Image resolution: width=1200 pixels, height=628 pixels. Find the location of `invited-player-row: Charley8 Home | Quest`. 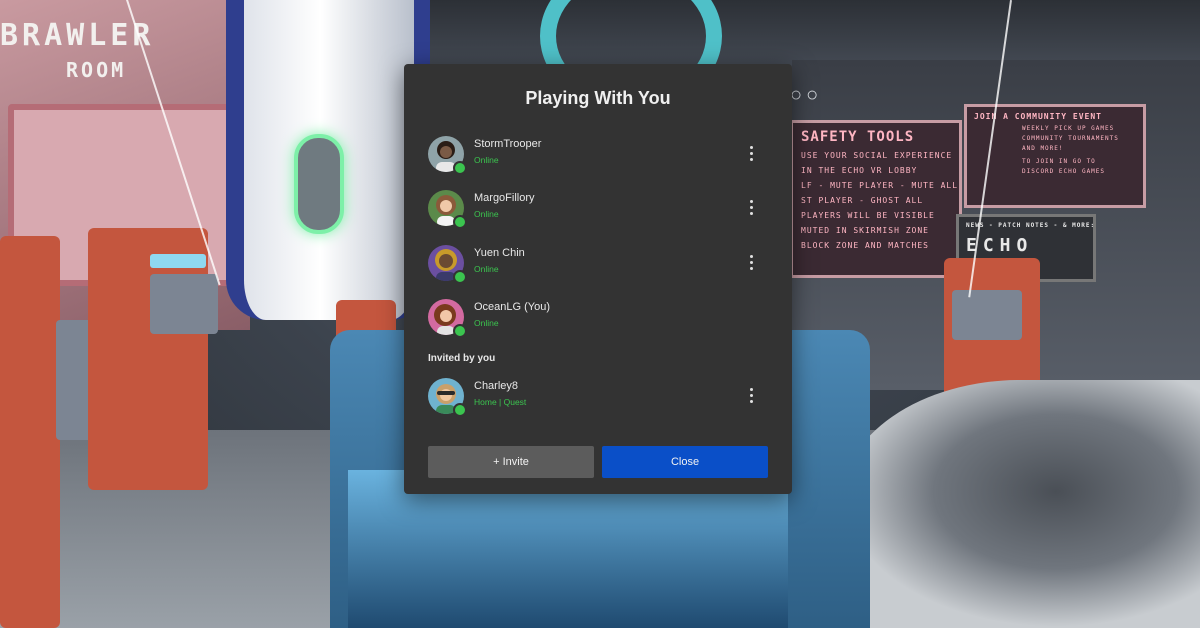

invited-player-row: Charley8 Home | Quest is located at coordinates (598, 400).